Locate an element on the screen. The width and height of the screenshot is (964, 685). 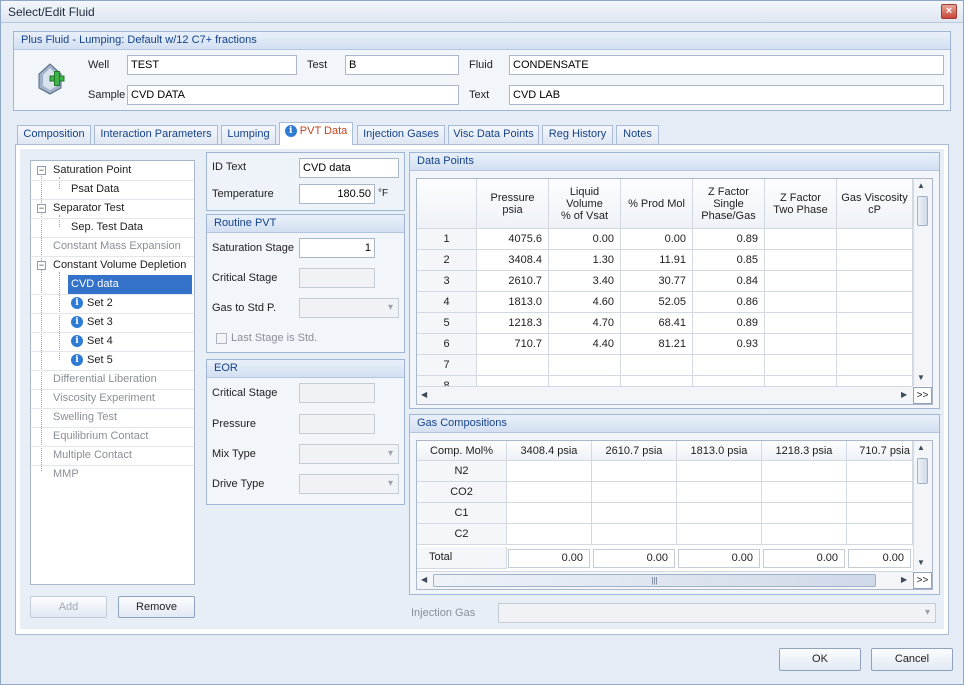
tree-item-set-4: Set 4 is located at coordinates (100, 341).